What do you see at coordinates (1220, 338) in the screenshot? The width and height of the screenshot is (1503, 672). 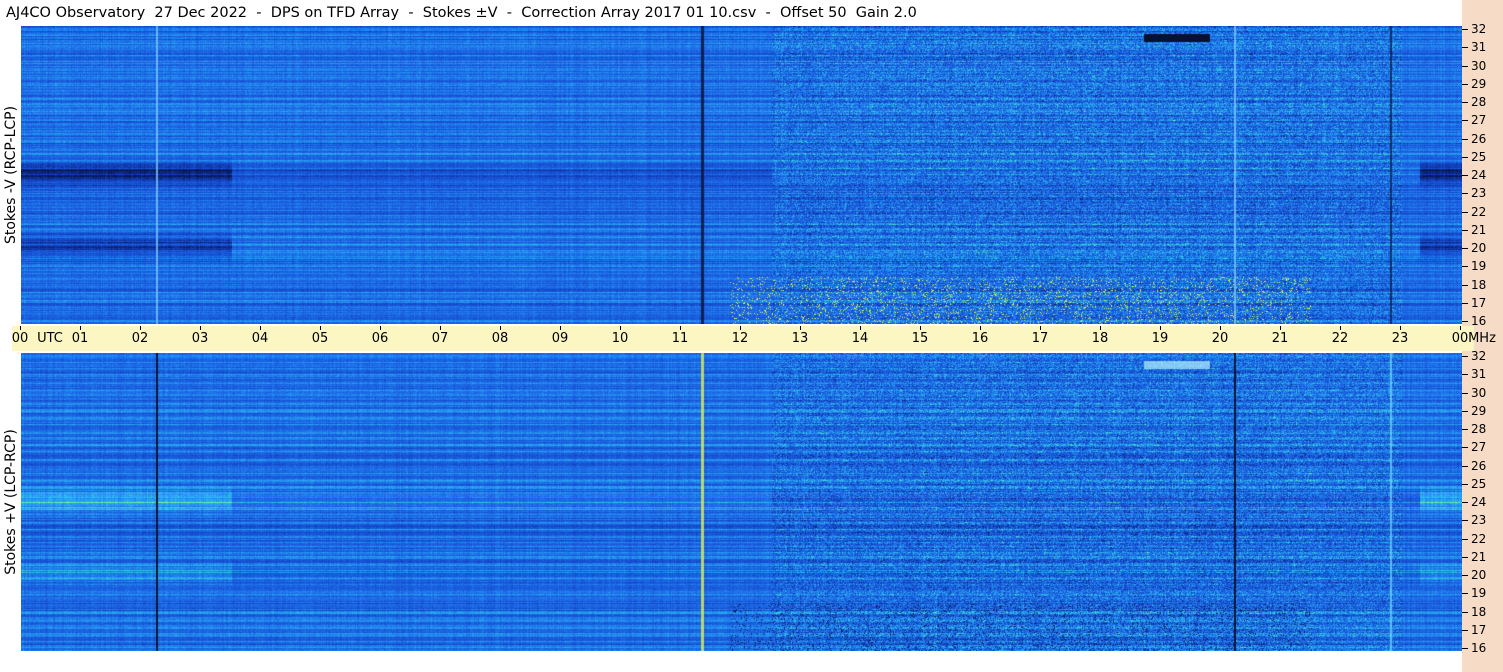 I see `time-tick-label: 20` at bounding box center [1220, 338].